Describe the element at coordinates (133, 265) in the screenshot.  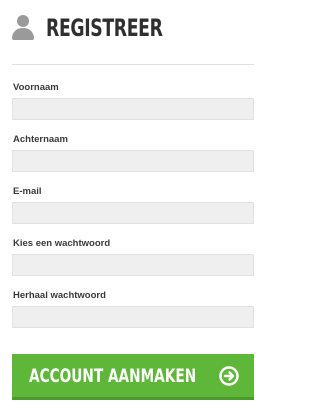
I see `password-input` at that location.